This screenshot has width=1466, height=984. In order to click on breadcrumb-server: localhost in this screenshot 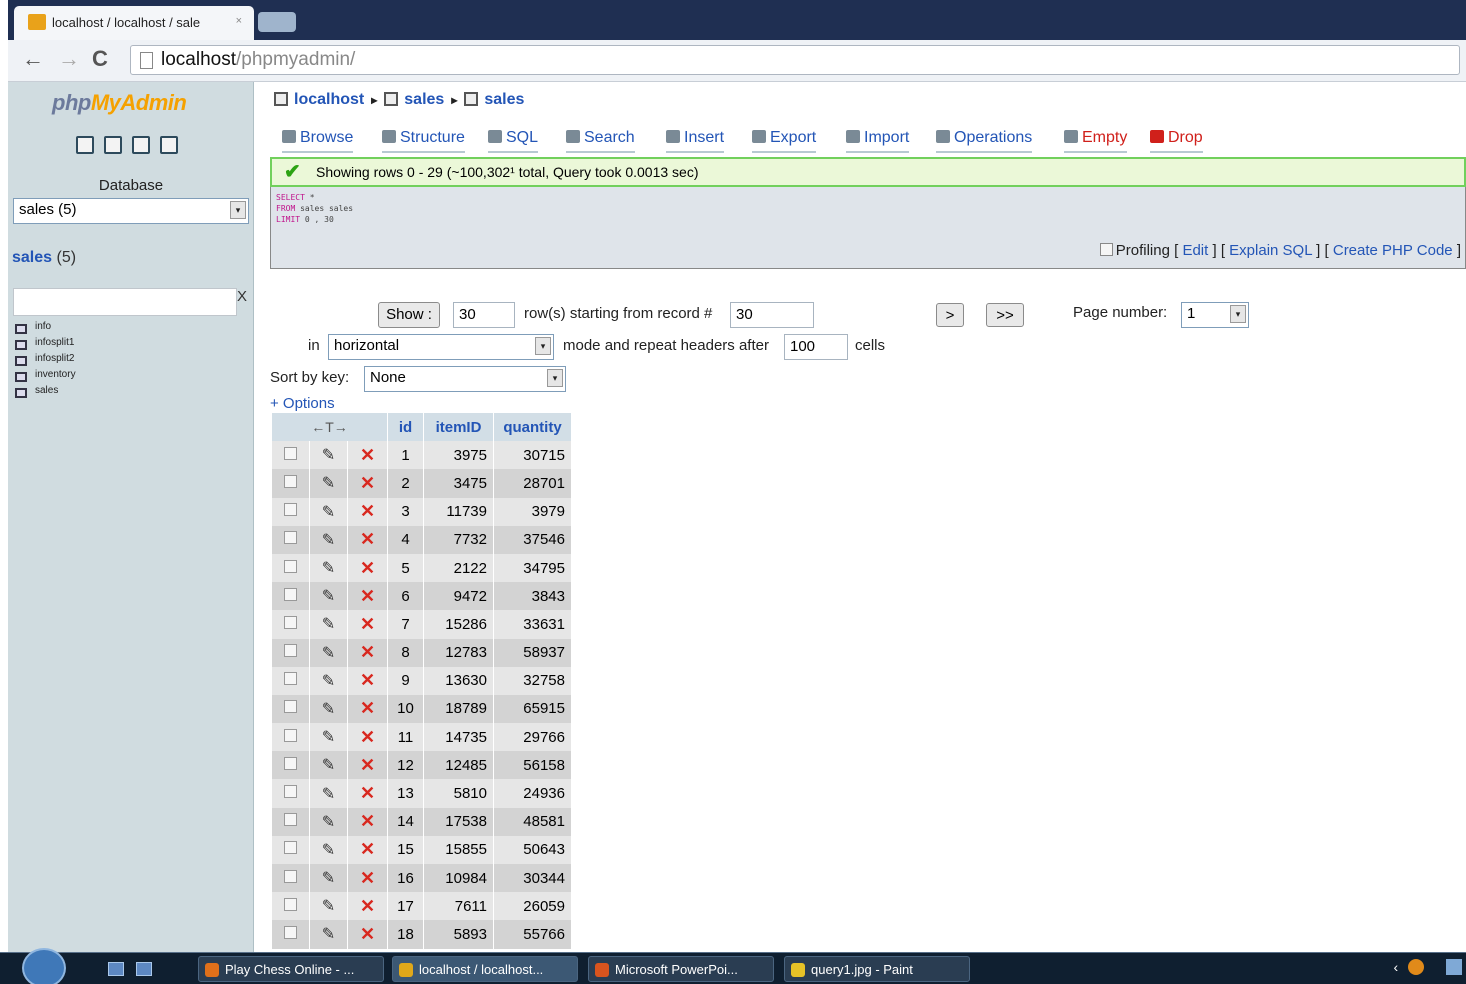, I will do `click(329, 99)`.